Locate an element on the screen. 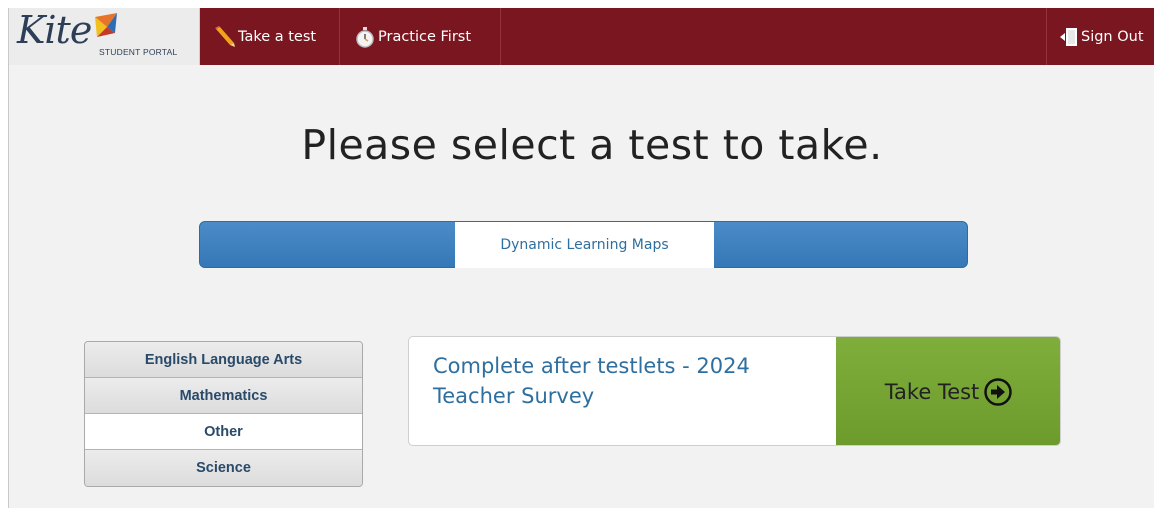 Image resolution: width=1154 pixels, height=508 pixels. door-exit-icon is located at coordinates (1068, 36).